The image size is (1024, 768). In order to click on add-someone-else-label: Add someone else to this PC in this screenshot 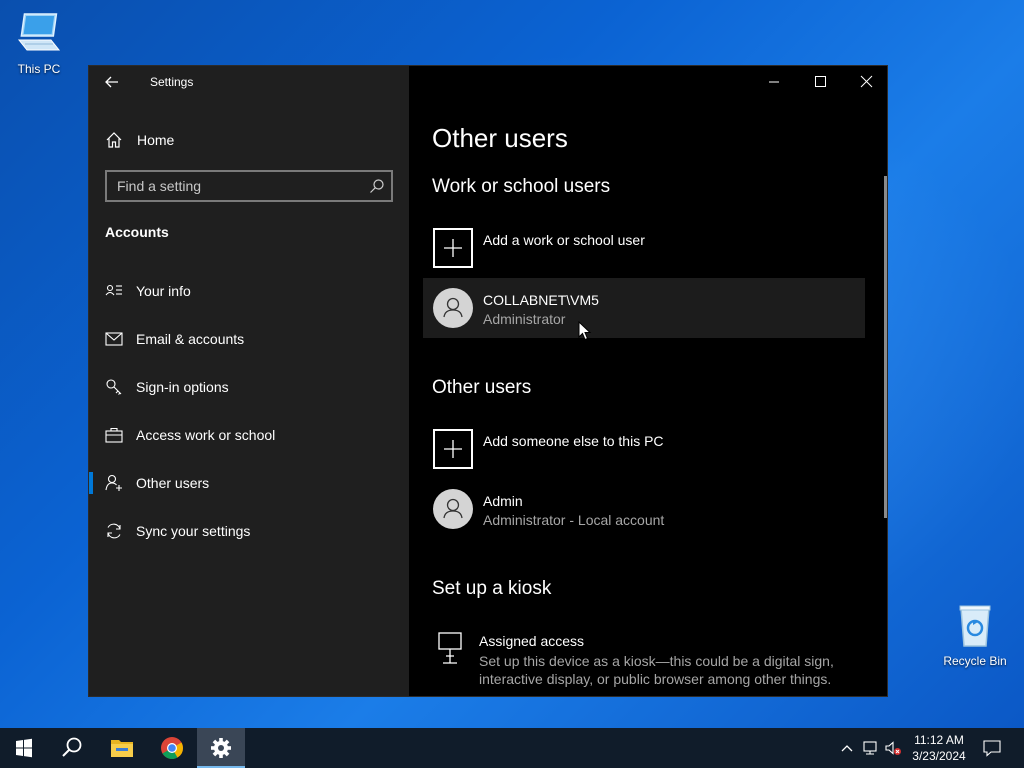, I will do `click(573, 441)`.